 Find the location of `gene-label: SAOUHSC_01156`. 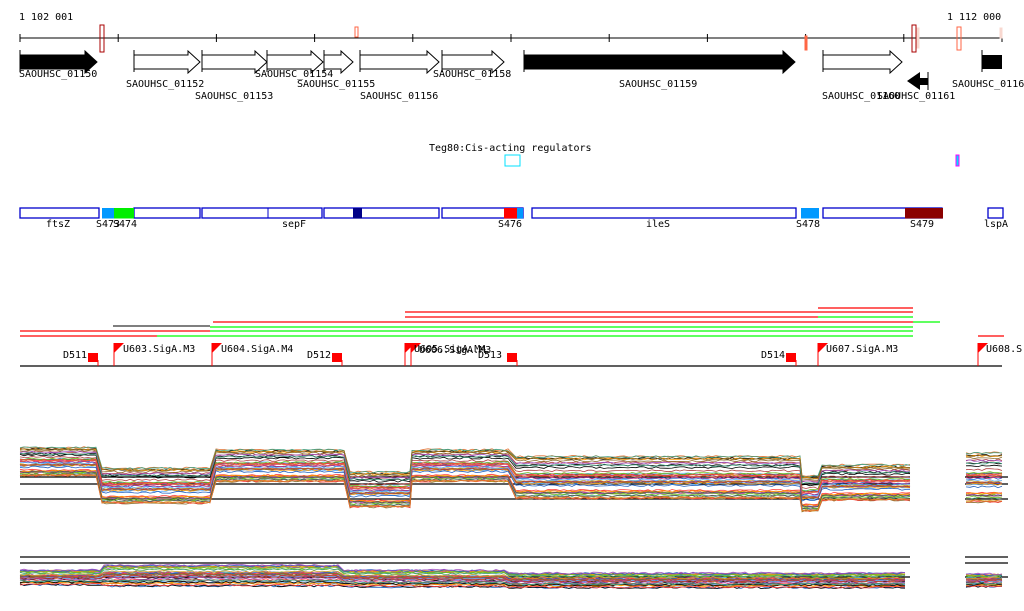

gene-label: SAOUHSC_01156 is located at coordinates (399, 96).